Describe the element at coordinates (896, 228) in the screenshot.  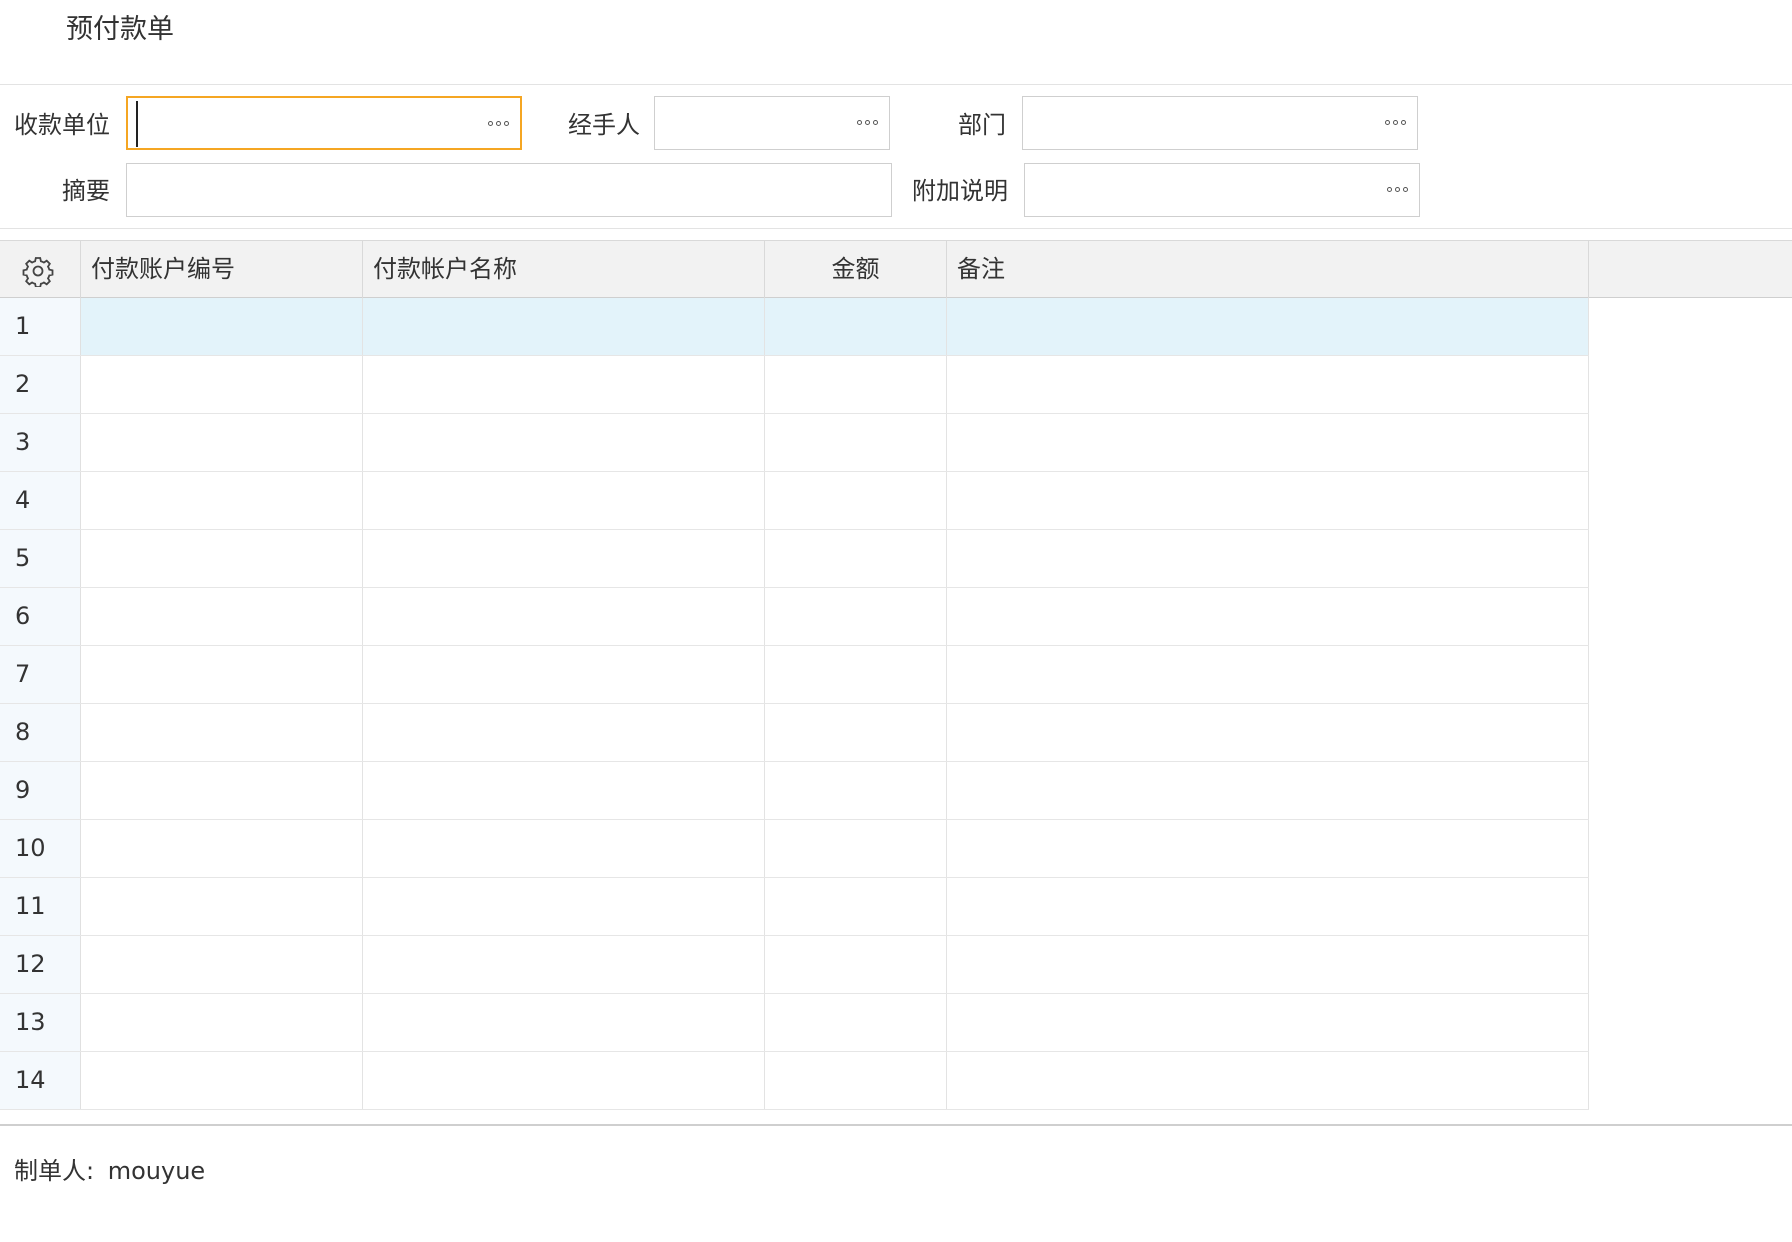
I see `form-divider` at that location.